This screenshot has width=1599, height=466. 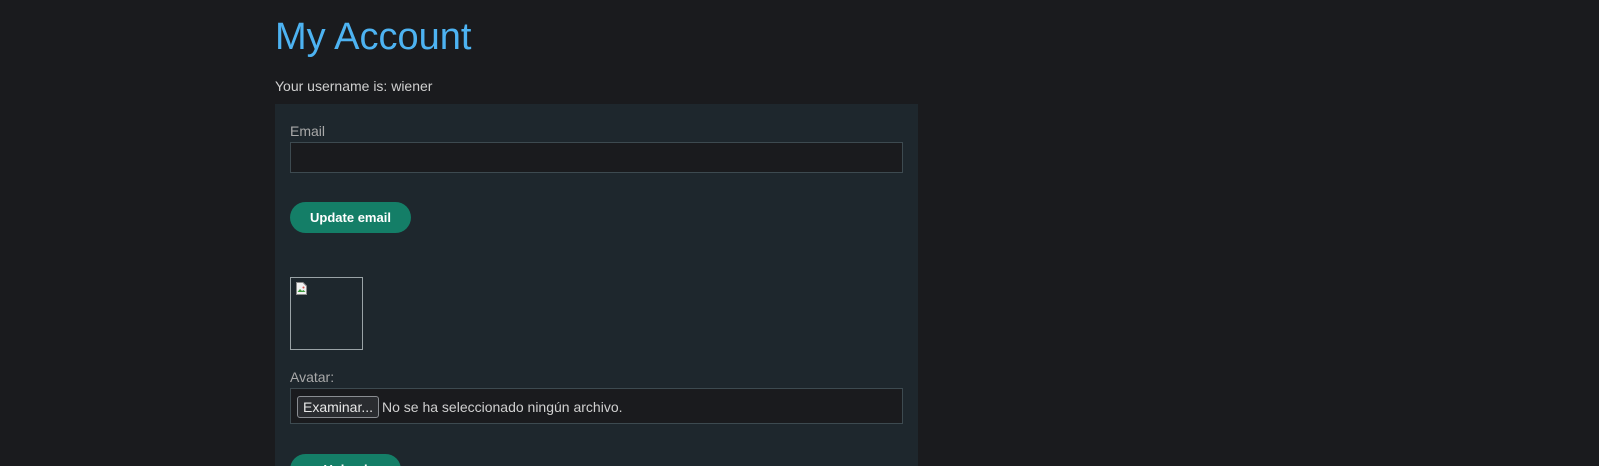 What do you see at coordinates (350, 217) in the screenshot?
I see `update-email-button: Update email` at bounding box center [350, 217].